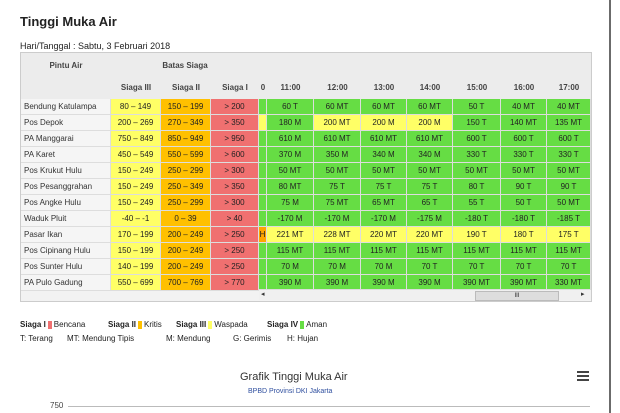 This screenshot has height=413, width=620. Describe the element at coordinates (263, 87) in the screenshot. I see `header-time-0: 0` at that location.